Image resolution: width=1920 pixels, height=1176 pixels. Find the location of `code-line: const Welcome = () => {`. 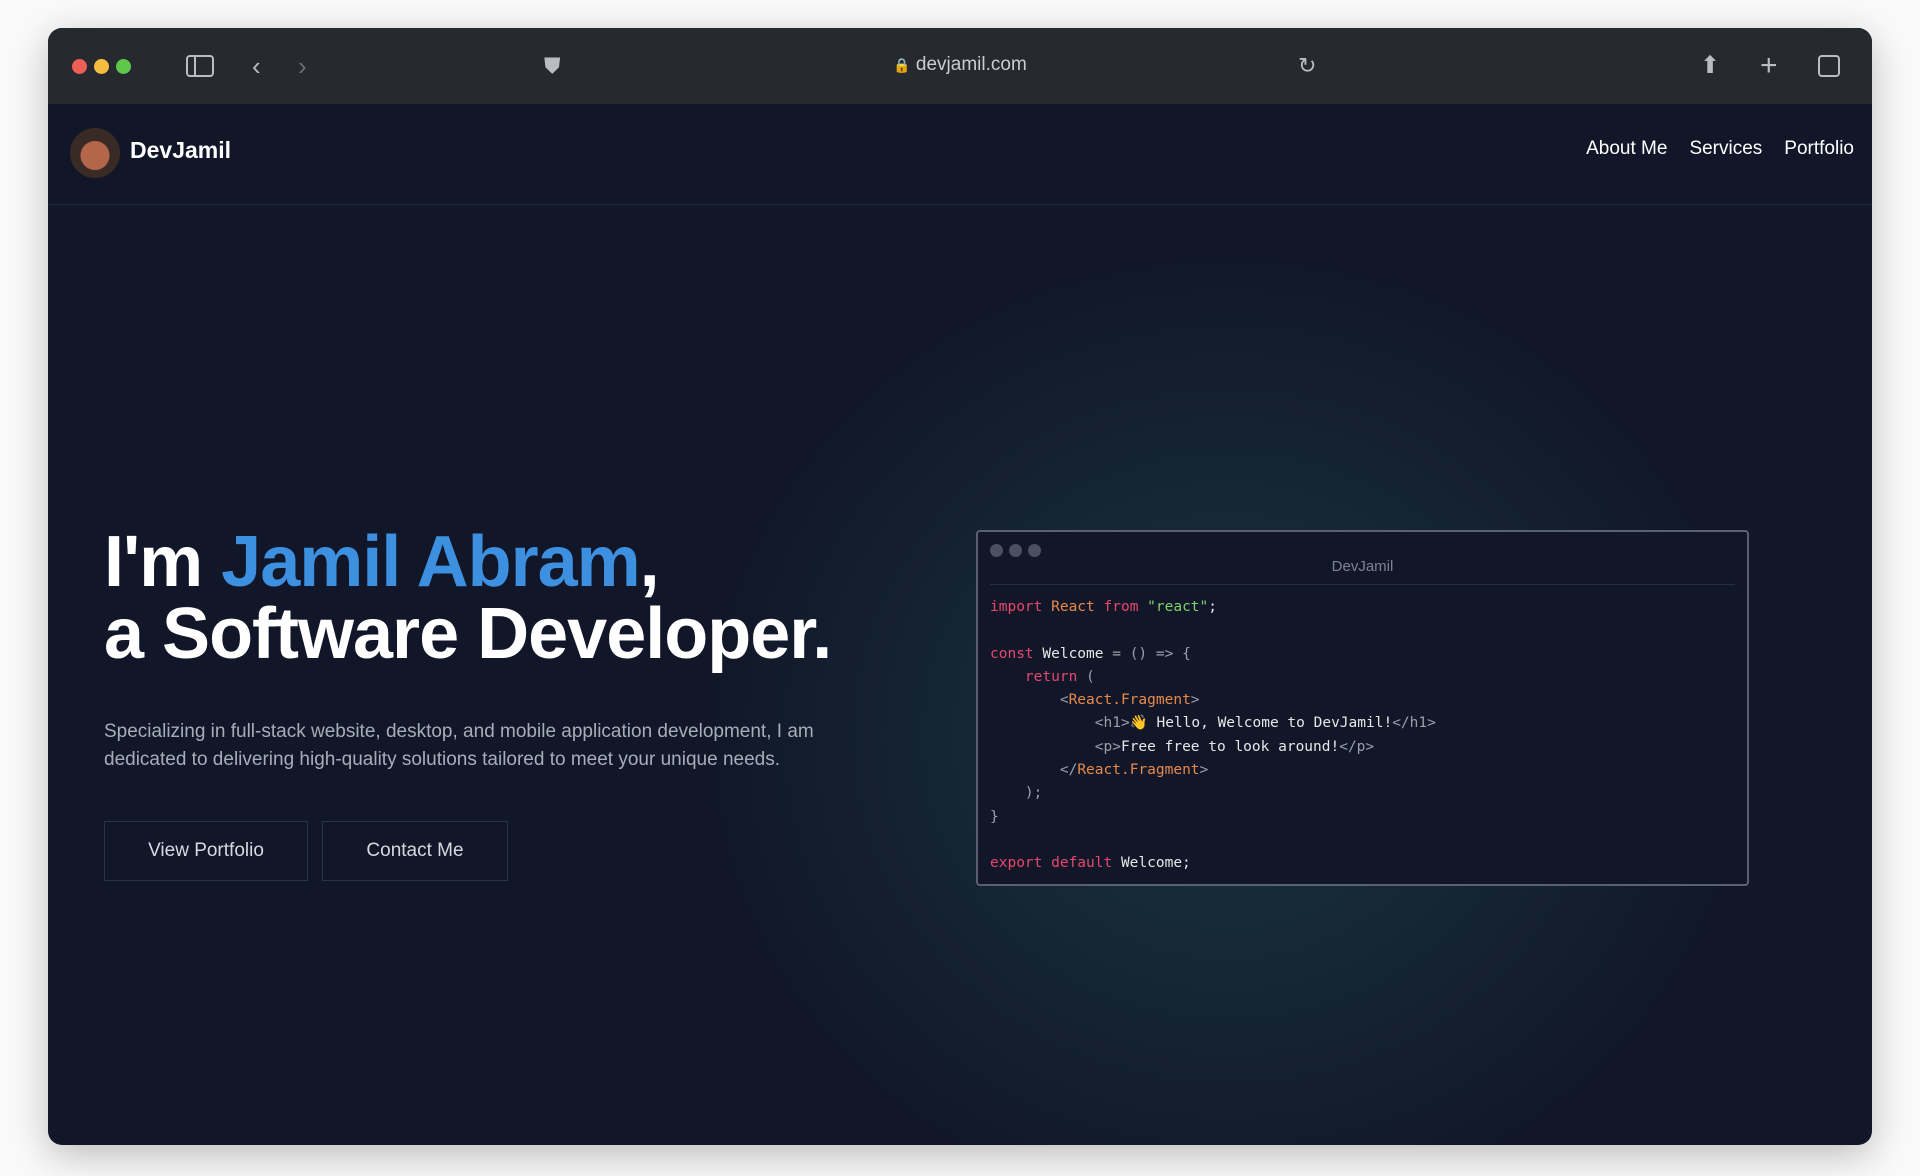

code-line: const Welcome = () => { is located at coordinates (1213, 654).